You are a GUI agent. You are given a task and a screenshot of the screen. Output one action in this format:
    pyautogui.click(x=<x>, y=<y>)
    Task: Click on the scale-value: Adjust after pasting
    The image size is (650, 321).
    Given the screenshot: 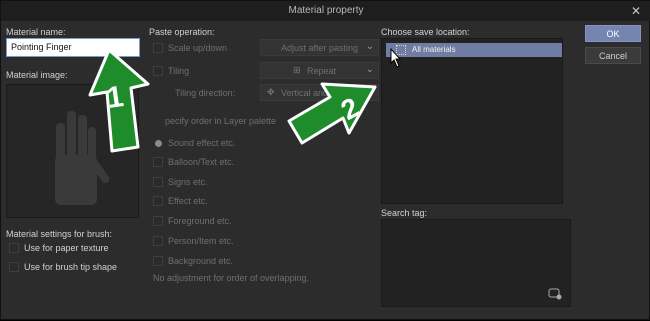 What is the action you would take?
    pyautogui.click(x=319, y=48)
    